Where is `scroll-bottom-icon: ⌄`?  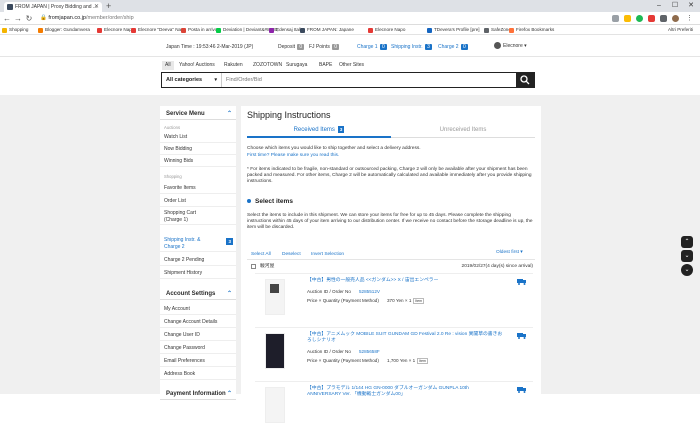
scroll-bottom-icon: ⌄ is located at coordinates (687, 256).